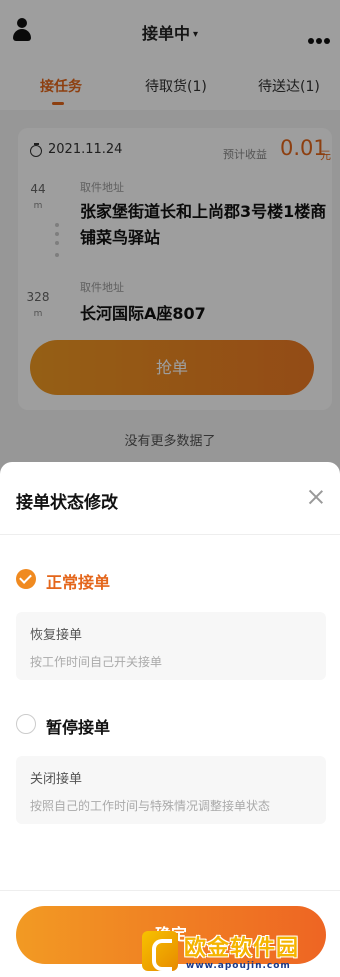 The height and width of the screenshot is (977, 340). What do you see at coordinates (171, 646) in the screenshot?
I see `option-normal-info: 恢复接单 按工作时间自己开关接单` at bounding box center [171, 646].